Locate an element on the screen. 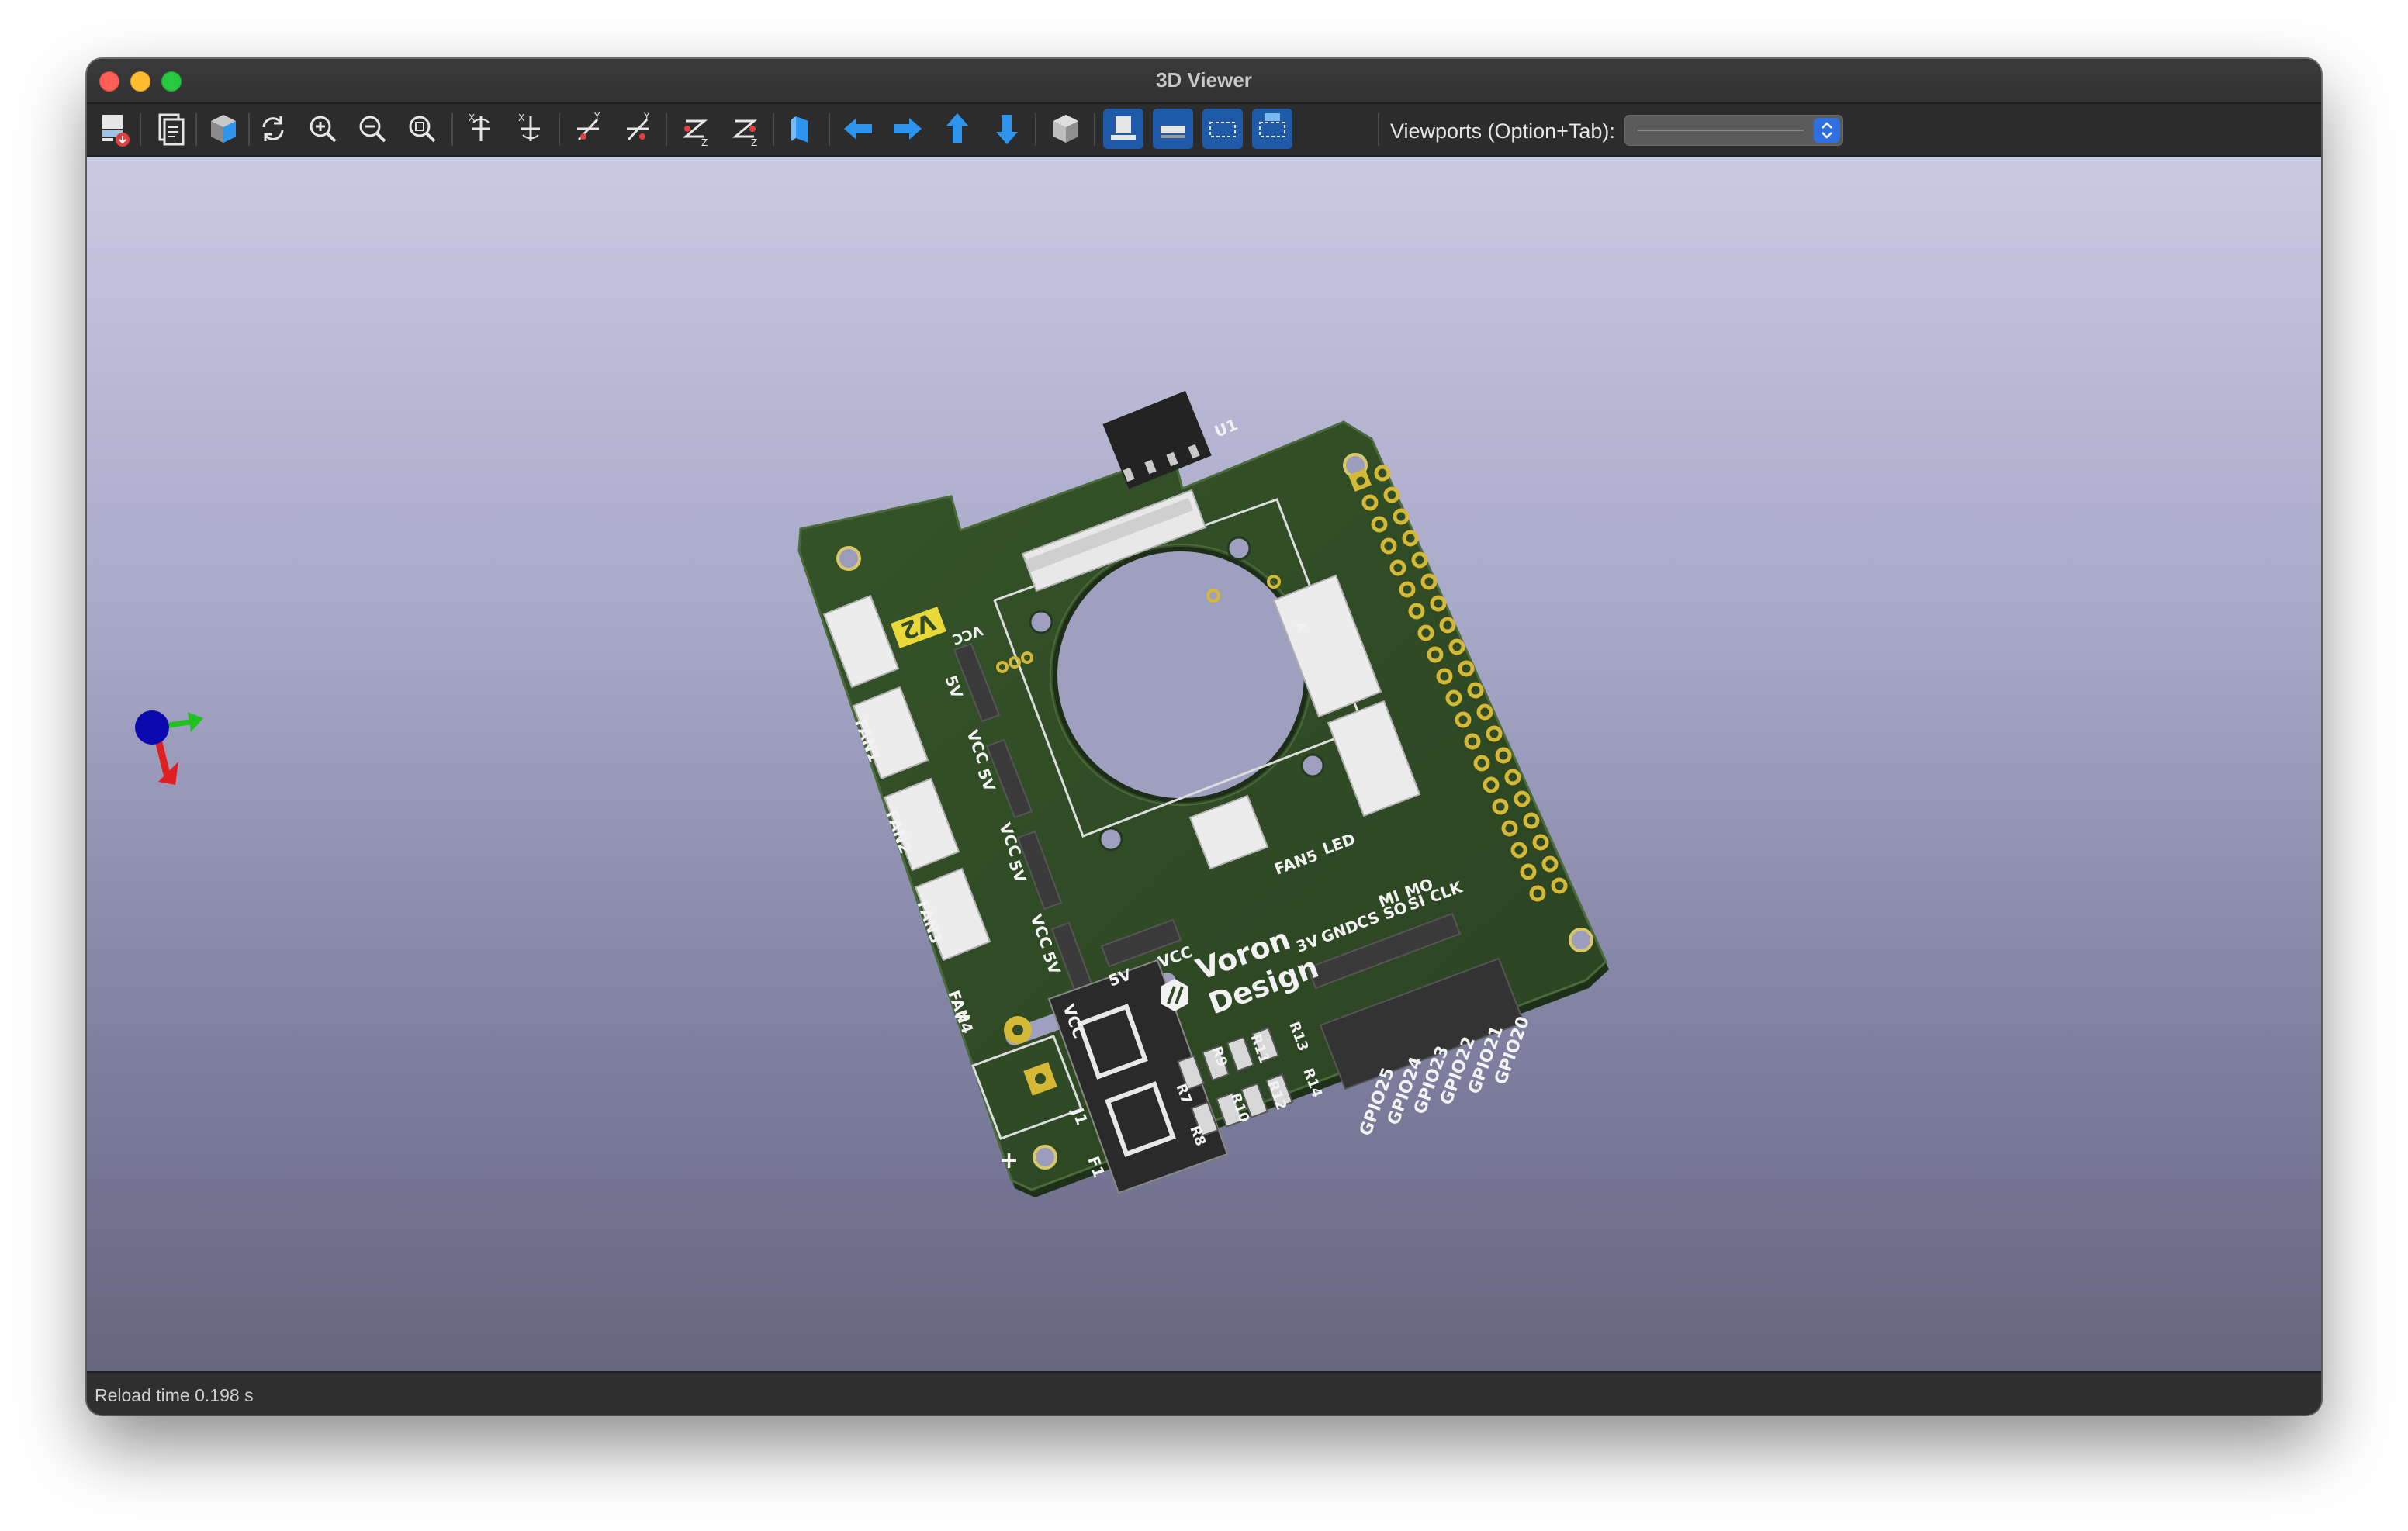 The height and width of the screenshot is (1531, 2408). zoom-out-icon is located at coordinates (372, 129).